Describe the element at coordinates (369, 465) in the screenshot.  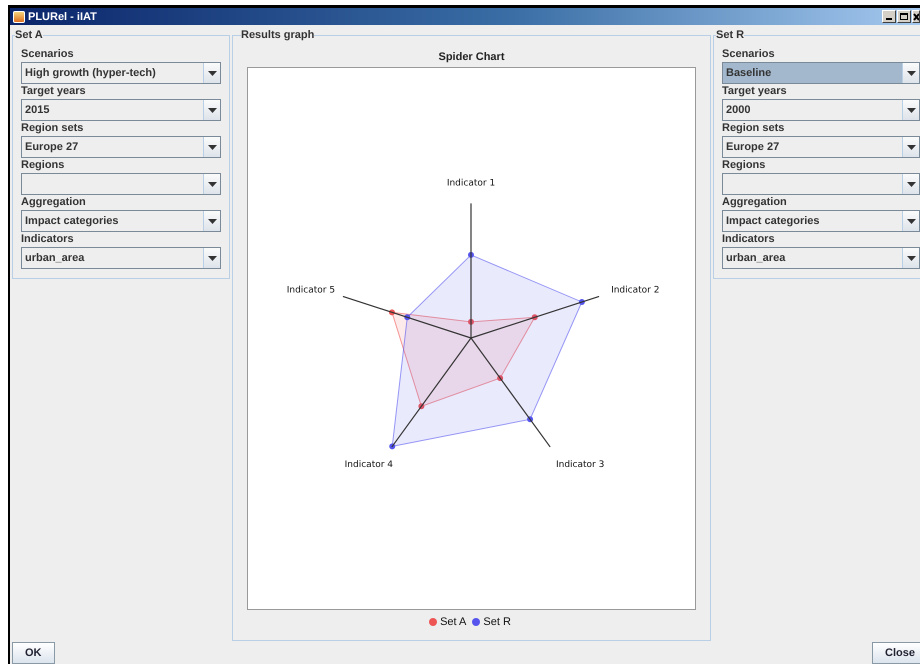
I see `axis-label: Indicator 4` at that location.